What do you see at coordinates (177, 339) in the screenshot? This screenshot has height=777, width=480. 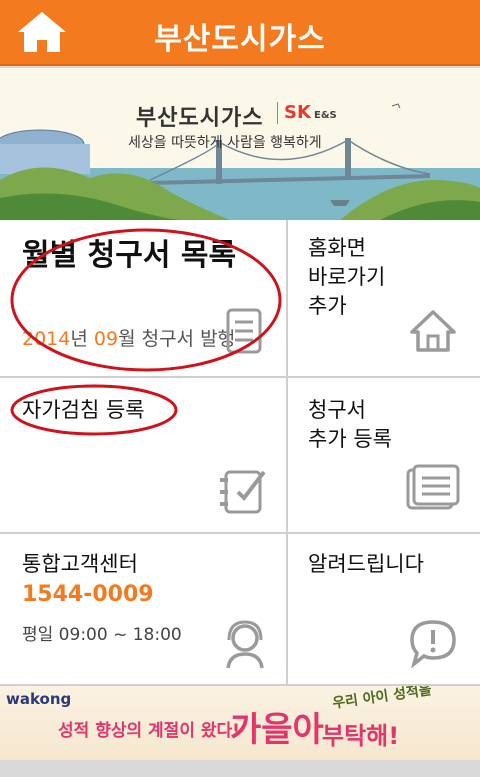 I see `bill-month-suffix: 월 청구서 발행` at bounding box center [177, 339].